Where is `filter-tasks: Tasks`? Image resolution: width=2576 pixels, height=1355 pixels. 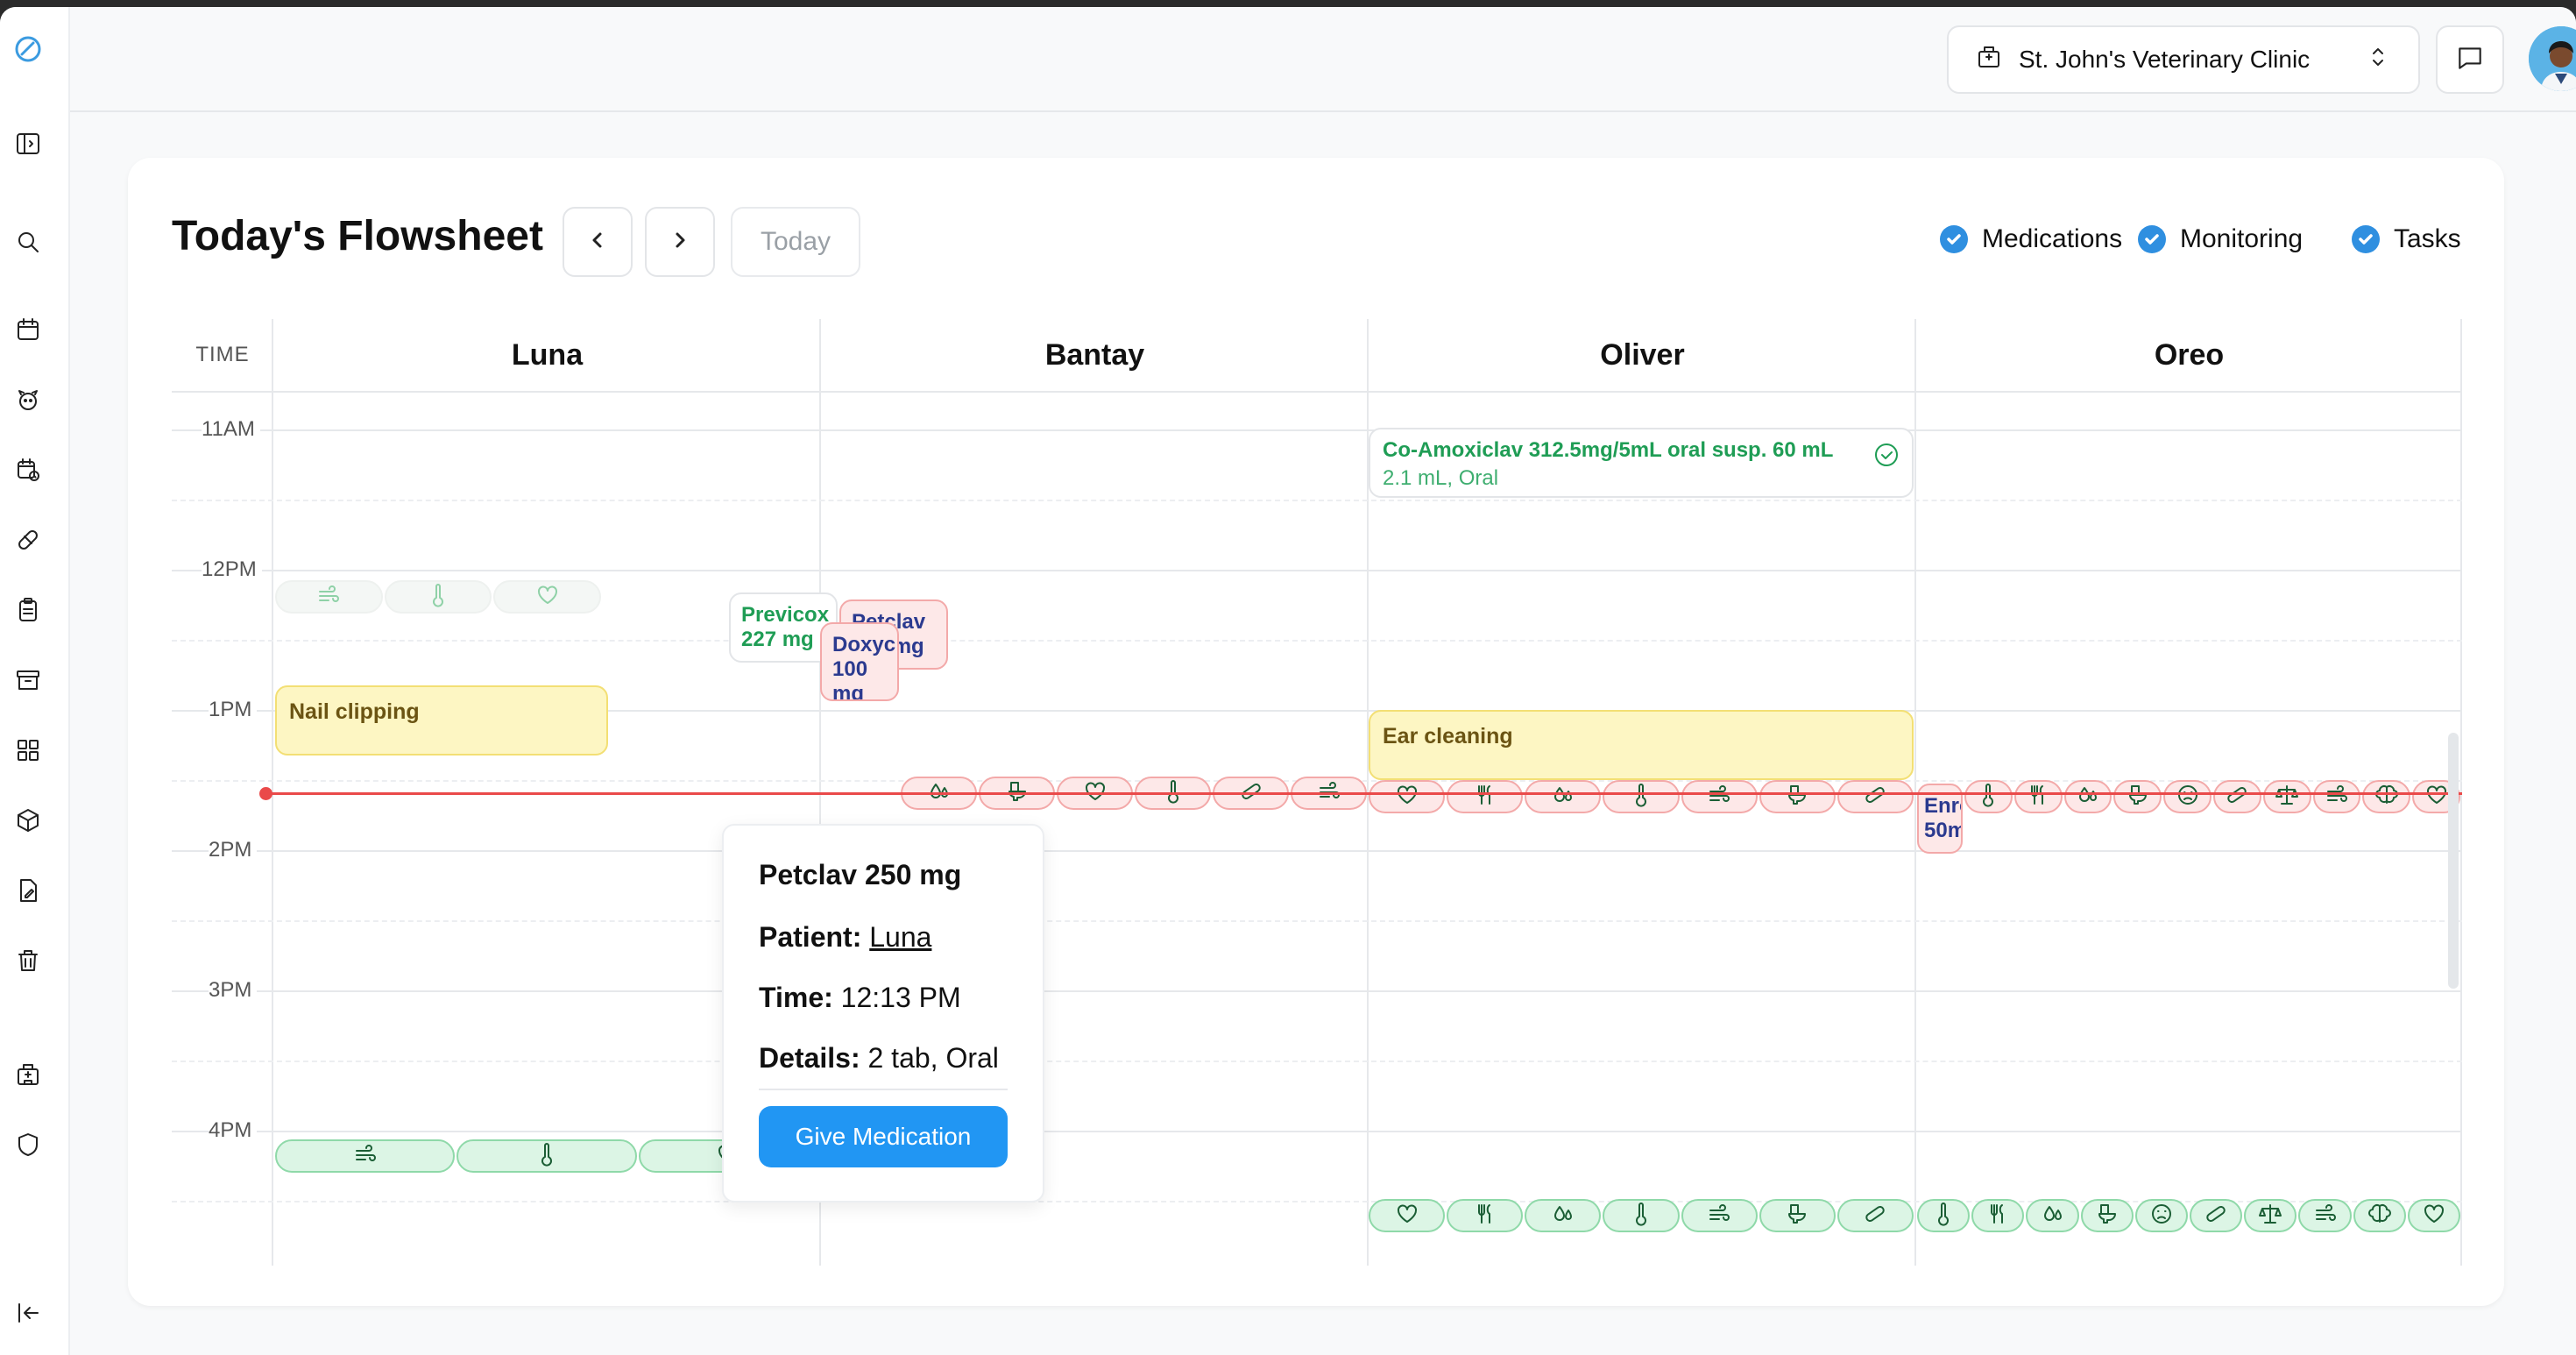
filter-tasks: Tasks is located at coordinates (2406, 239).